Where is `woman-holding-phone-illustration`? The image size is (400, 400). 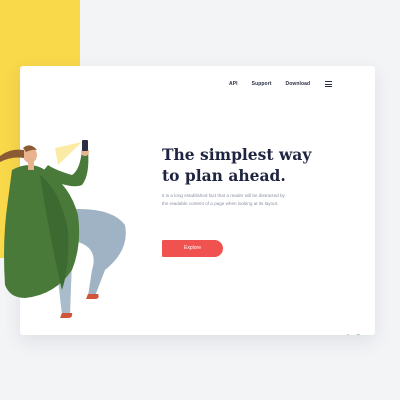
woman-holding-phone-illustration is located at coordinates (63, 229).